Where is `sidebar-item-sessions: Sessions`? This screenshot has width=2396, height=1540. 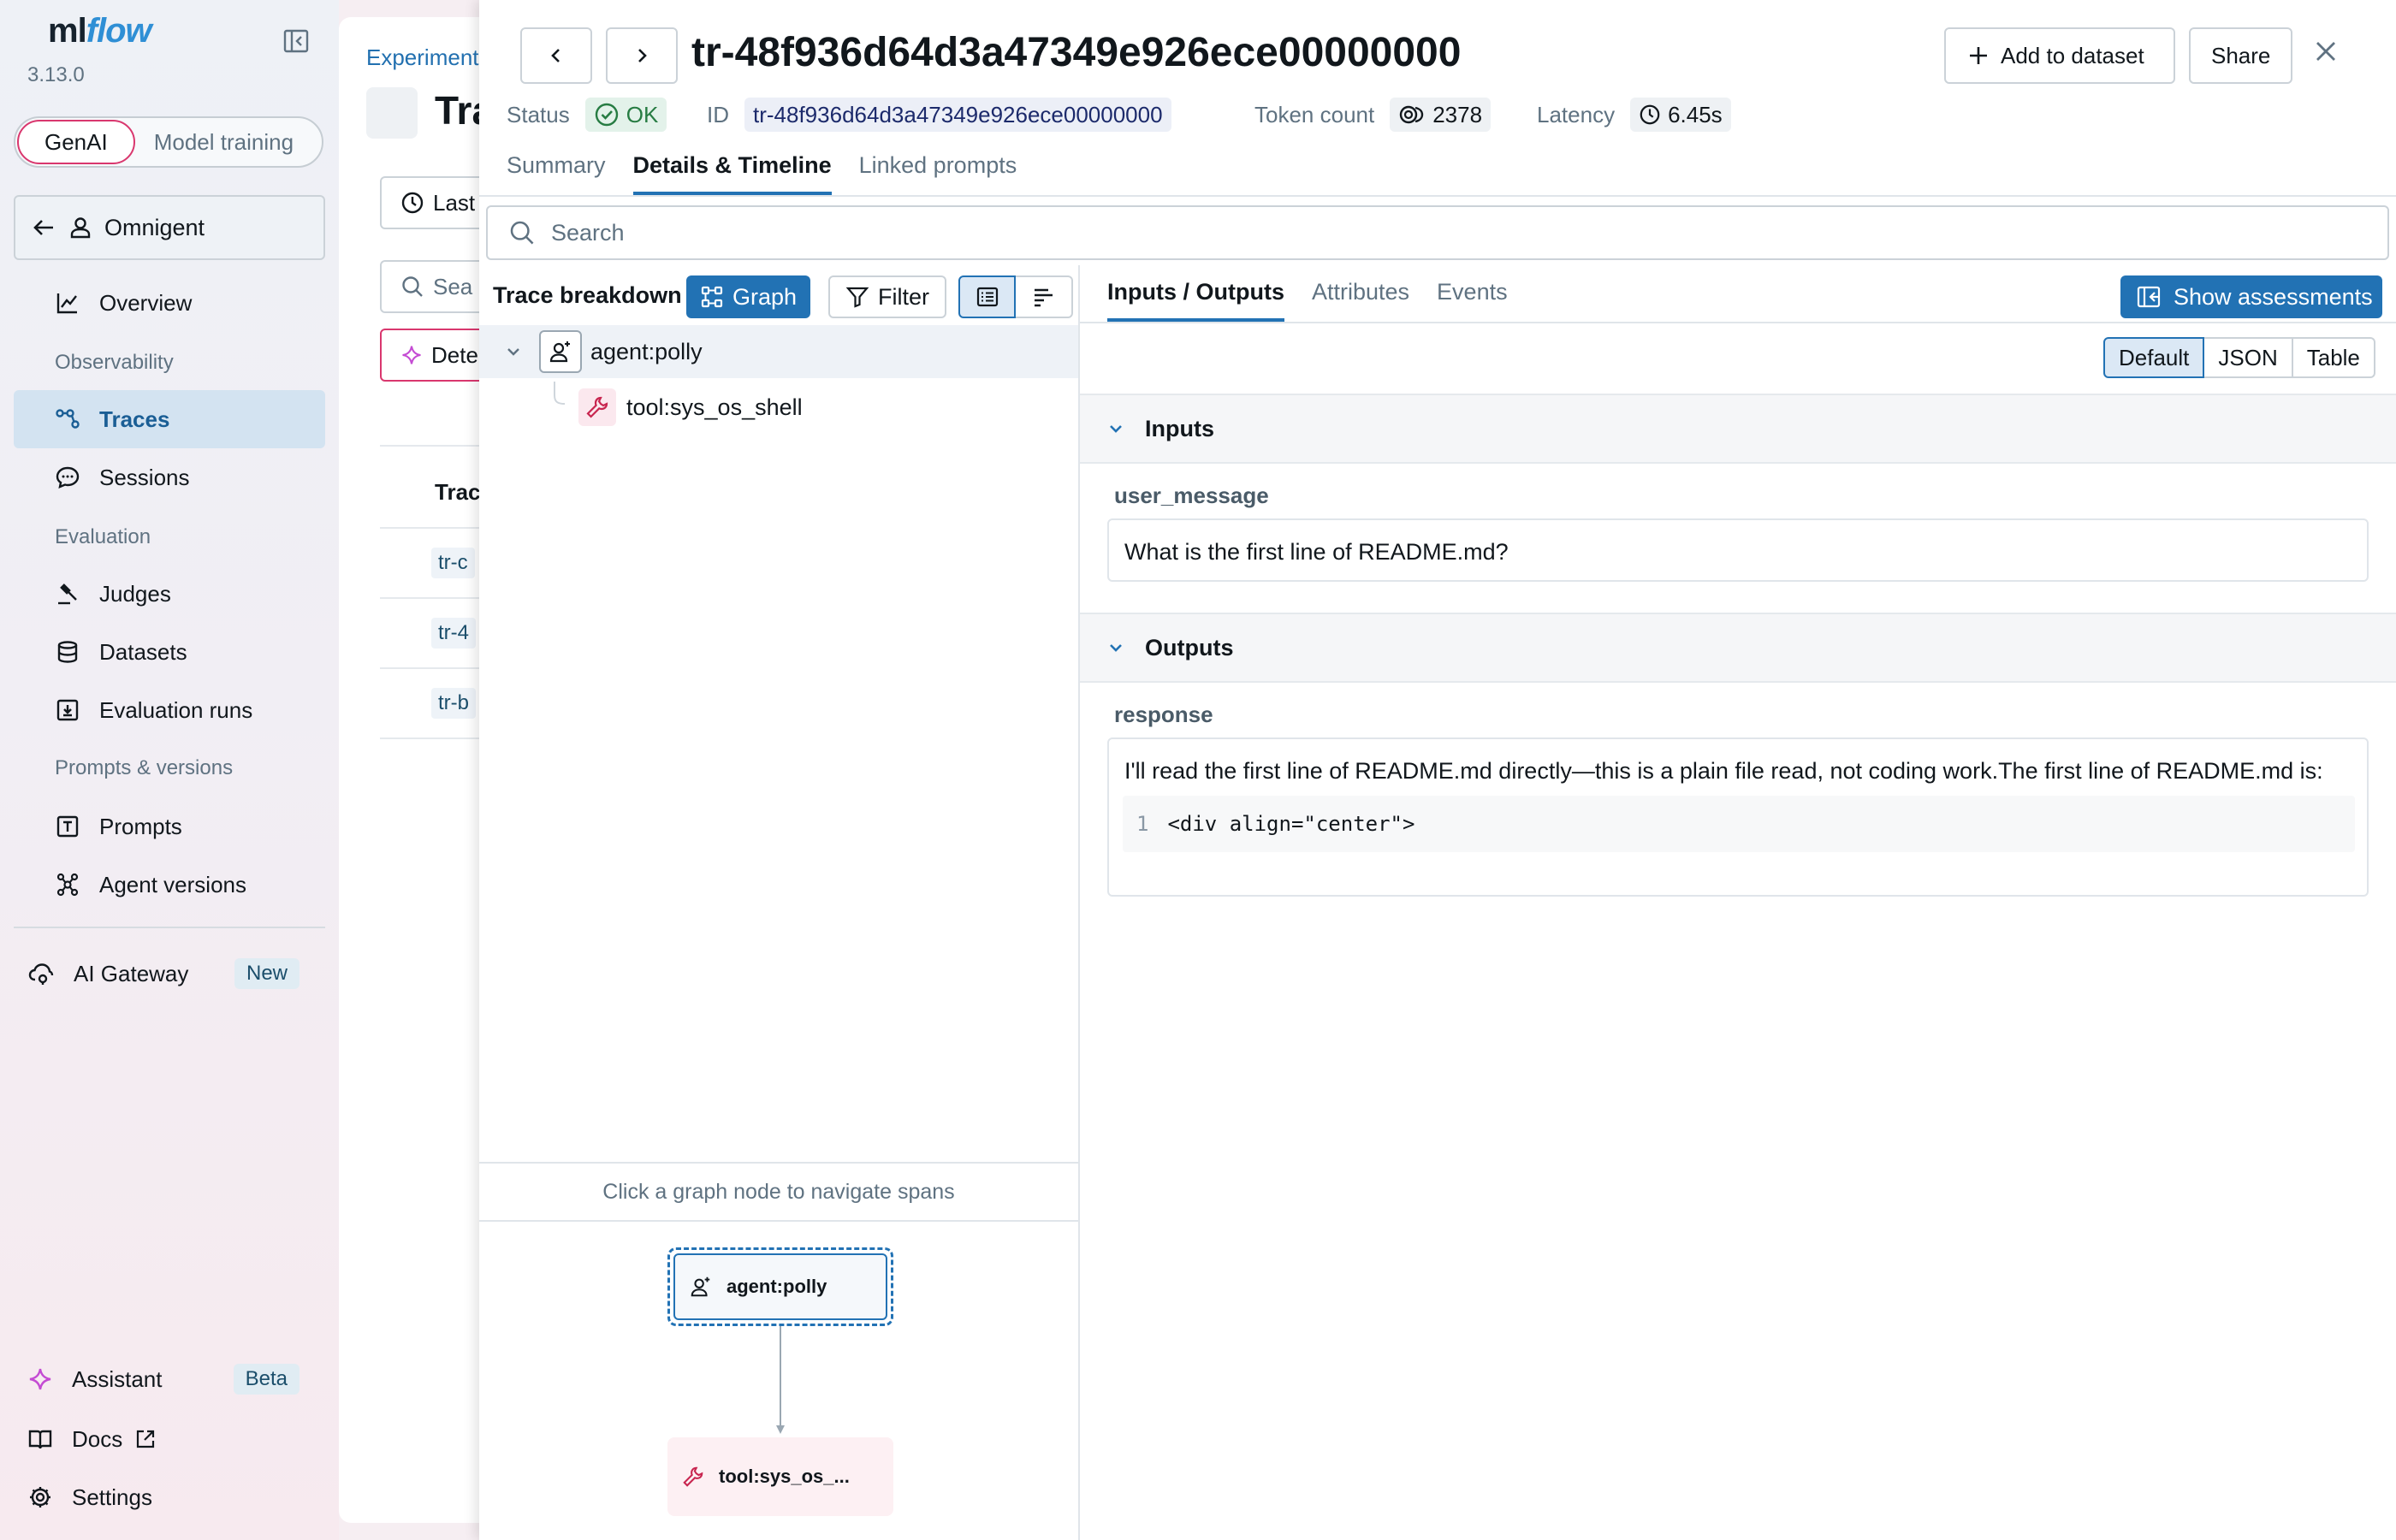
sidebar-item-sessions: Sessions is located at coordinates (170, 477).